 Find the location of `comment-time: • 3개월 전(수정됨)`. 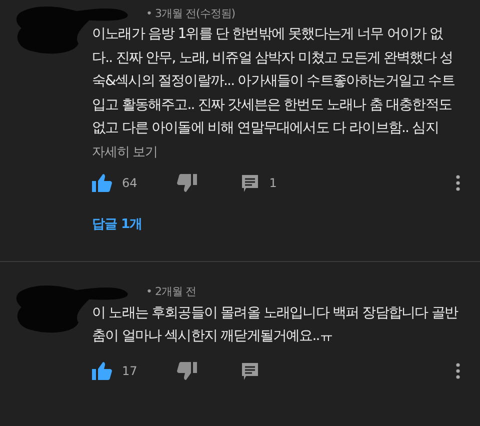

comment-time: • 3개월 전(수정됨) is located at coordinates (191, 13).